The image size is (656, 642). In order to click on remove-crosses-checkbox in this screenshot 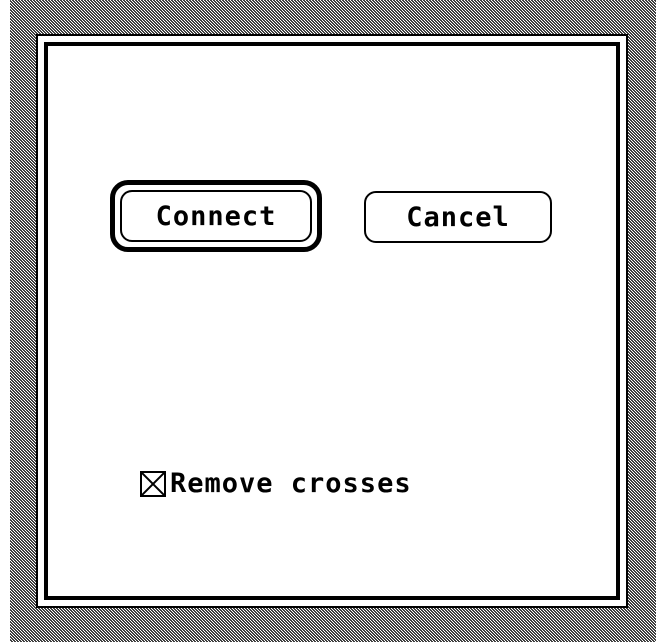, I will do `click(153, 484)`.